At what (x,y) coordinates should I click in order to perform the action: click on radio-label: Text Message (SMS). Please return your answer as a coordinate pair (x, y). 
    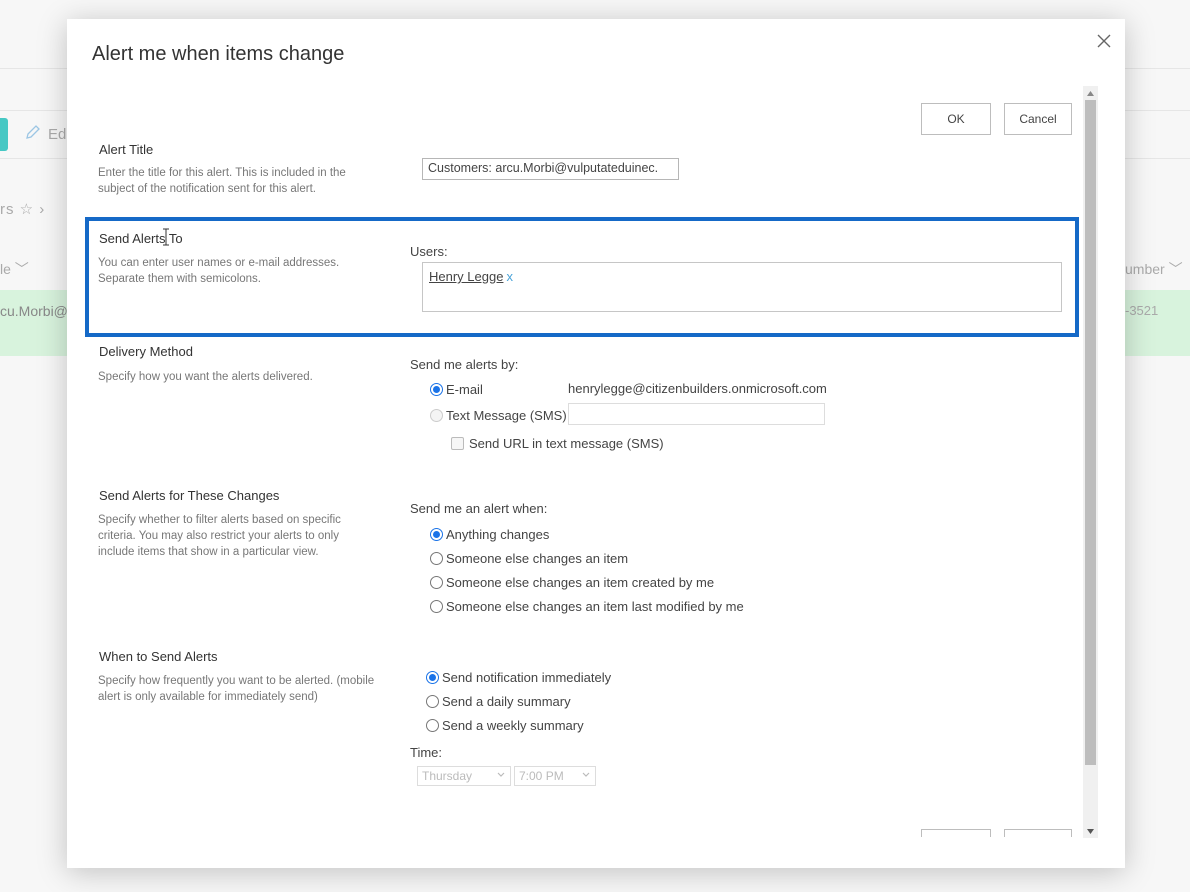
    Looking at the image, I should click on (506, 415).